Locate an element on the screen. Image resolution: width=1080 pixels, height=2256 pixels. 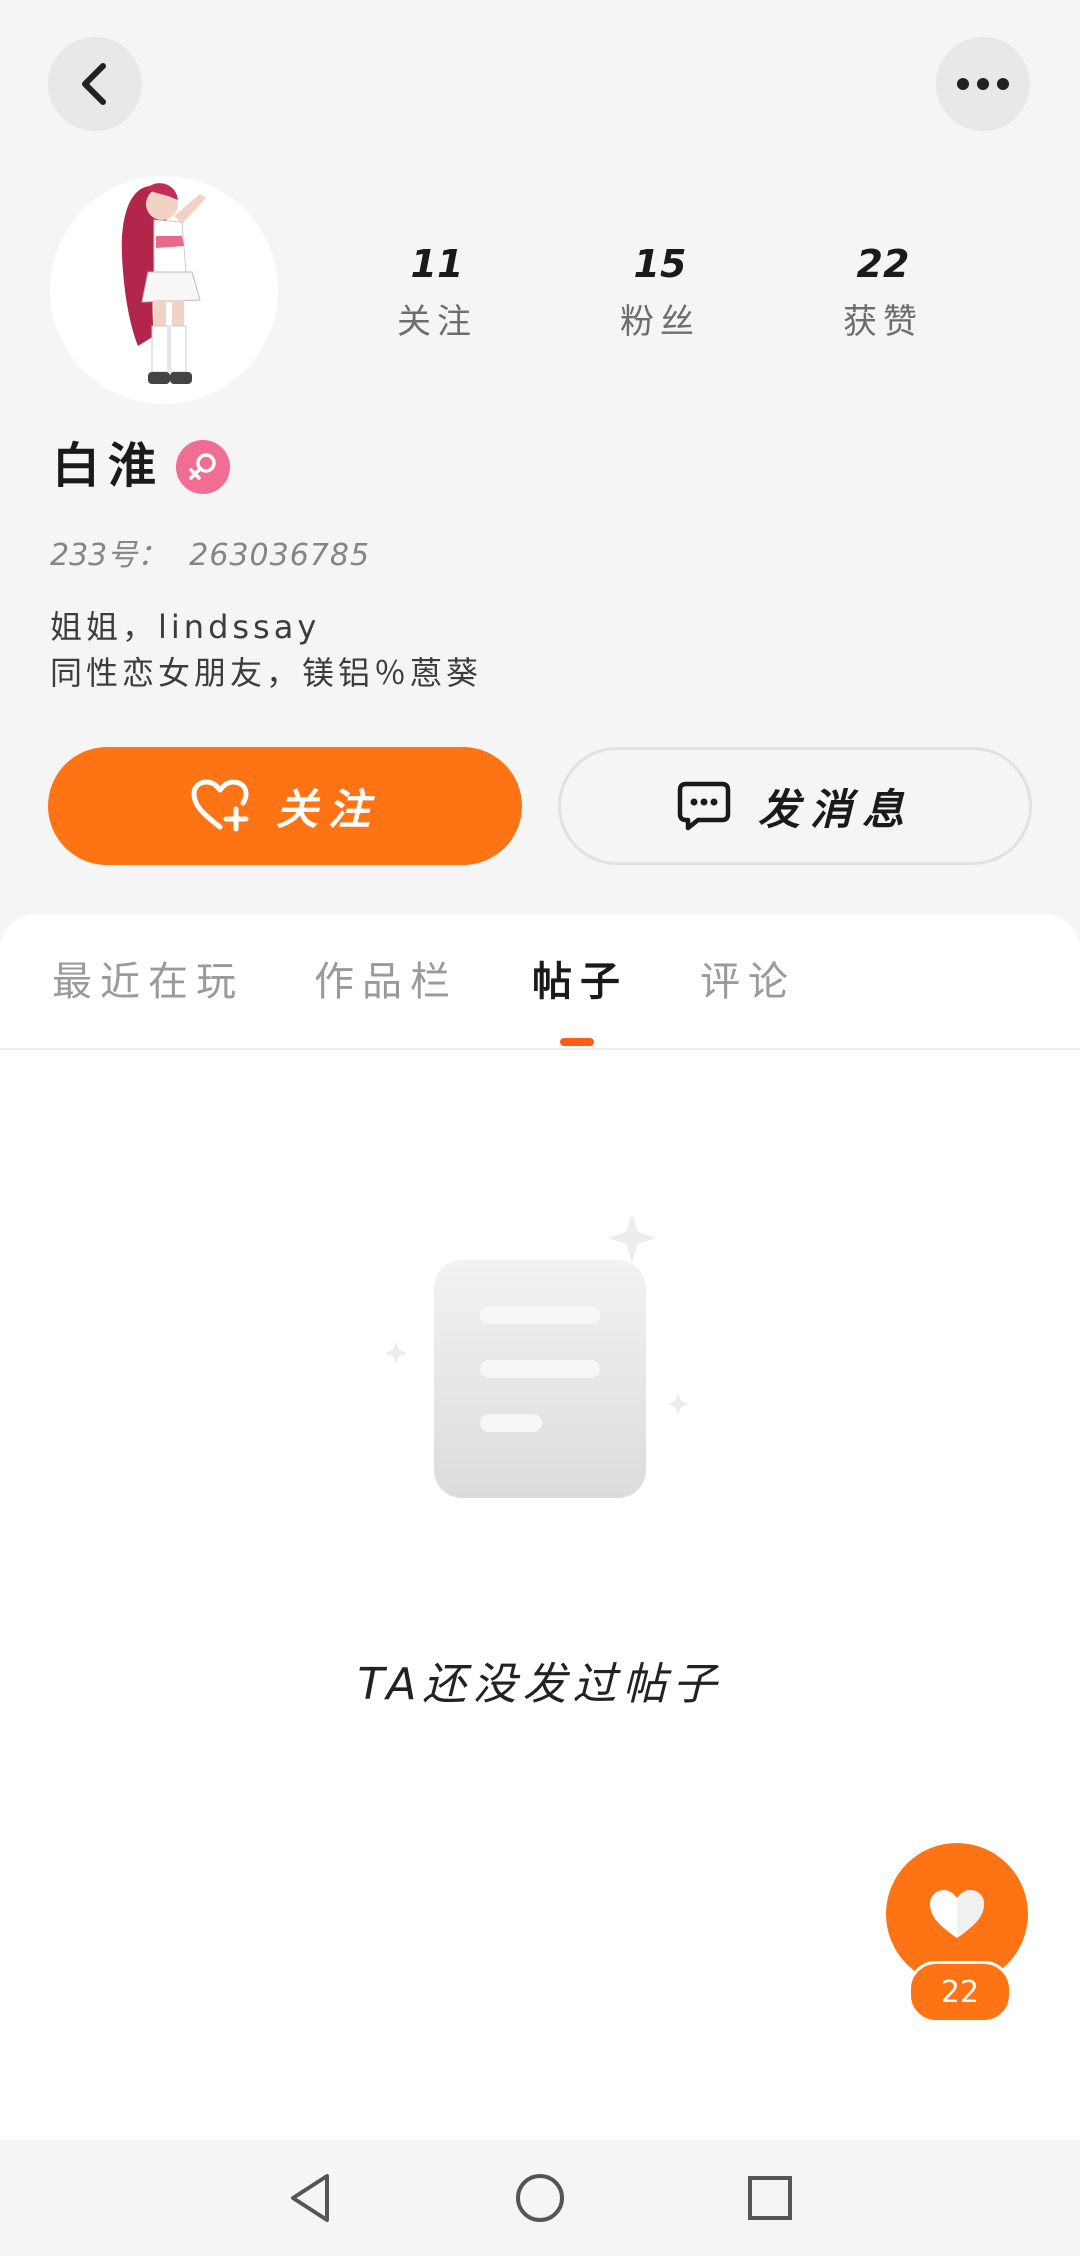
nav-home-button is located at coordinates (540, 2198).